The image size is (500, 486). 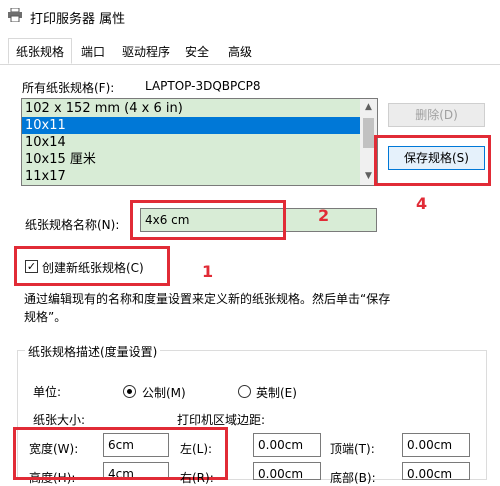 I want to click on description-text: 通过编辑现有的名称和度量设置来定义新的纸张规格。然后单击“保存规格”。, so click(x=207, y=308).